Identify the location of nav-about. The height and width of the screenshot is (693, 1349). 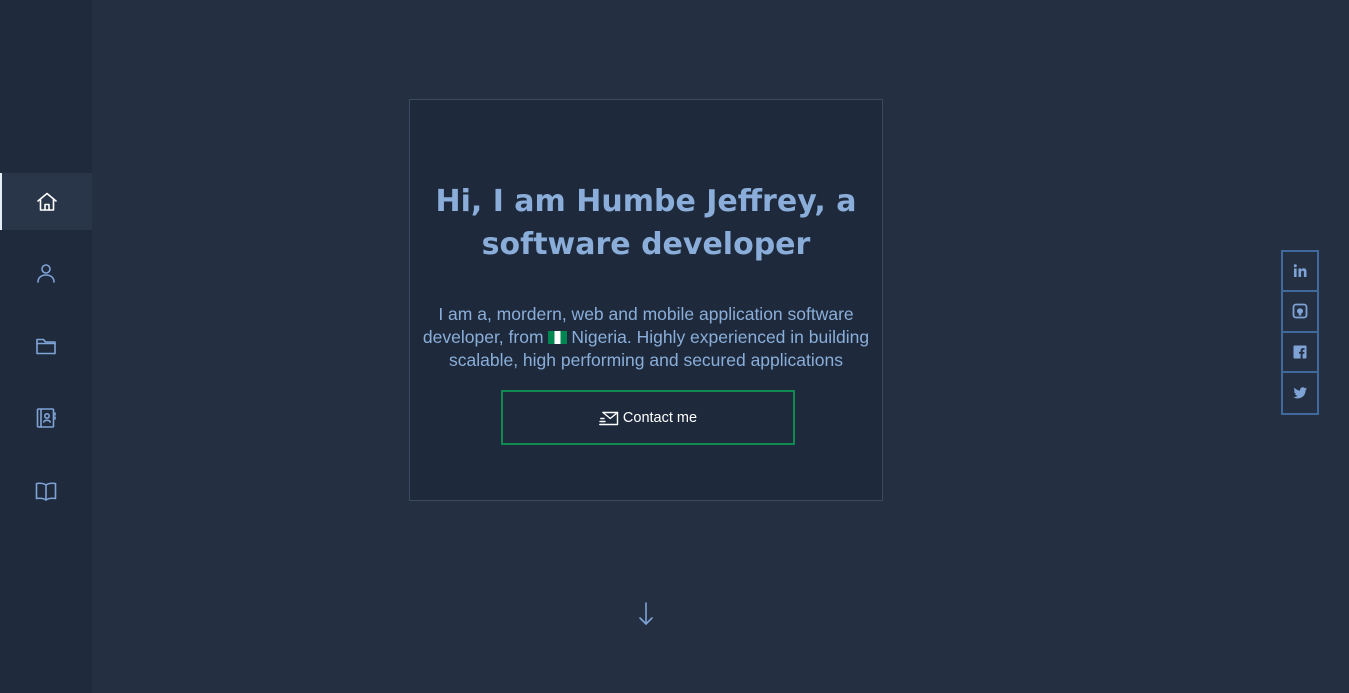
(46, 272).